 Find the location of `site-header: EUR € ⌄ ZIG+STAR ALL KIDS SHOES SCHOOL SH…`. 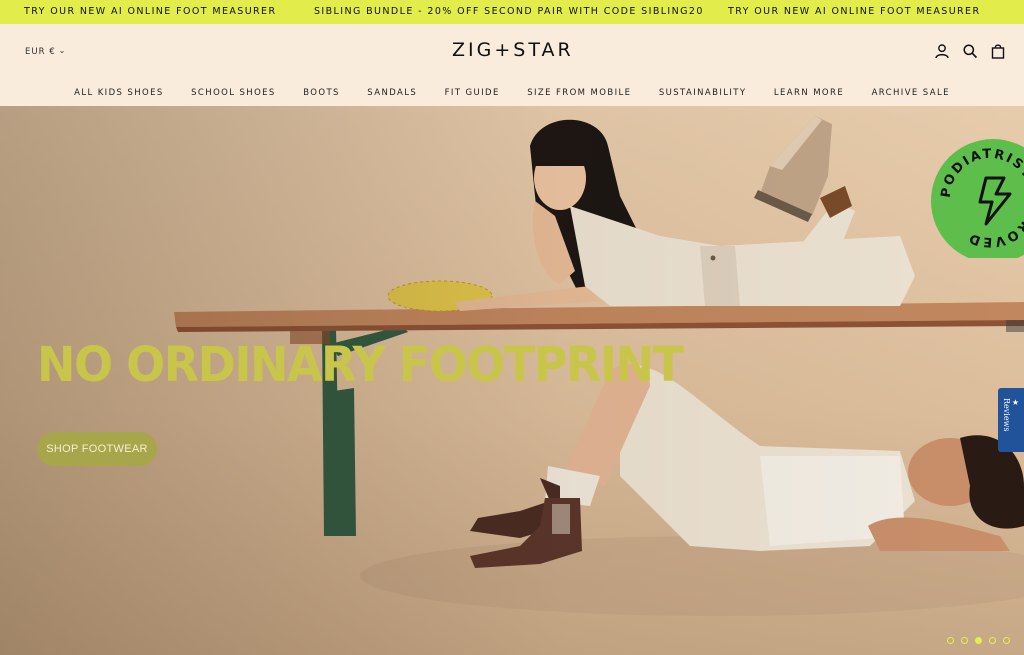

site-header: EUR € ⌄ ZIG+STAR ALL KIDS SHOES SCHOOL SH… is located at coordinates (512, 65).